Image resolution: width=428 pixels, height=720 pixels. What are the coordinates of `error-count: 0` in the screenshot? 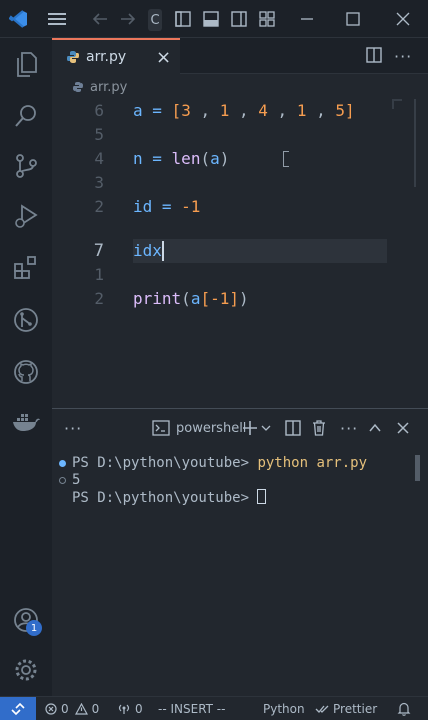 It's located at (65, 709).